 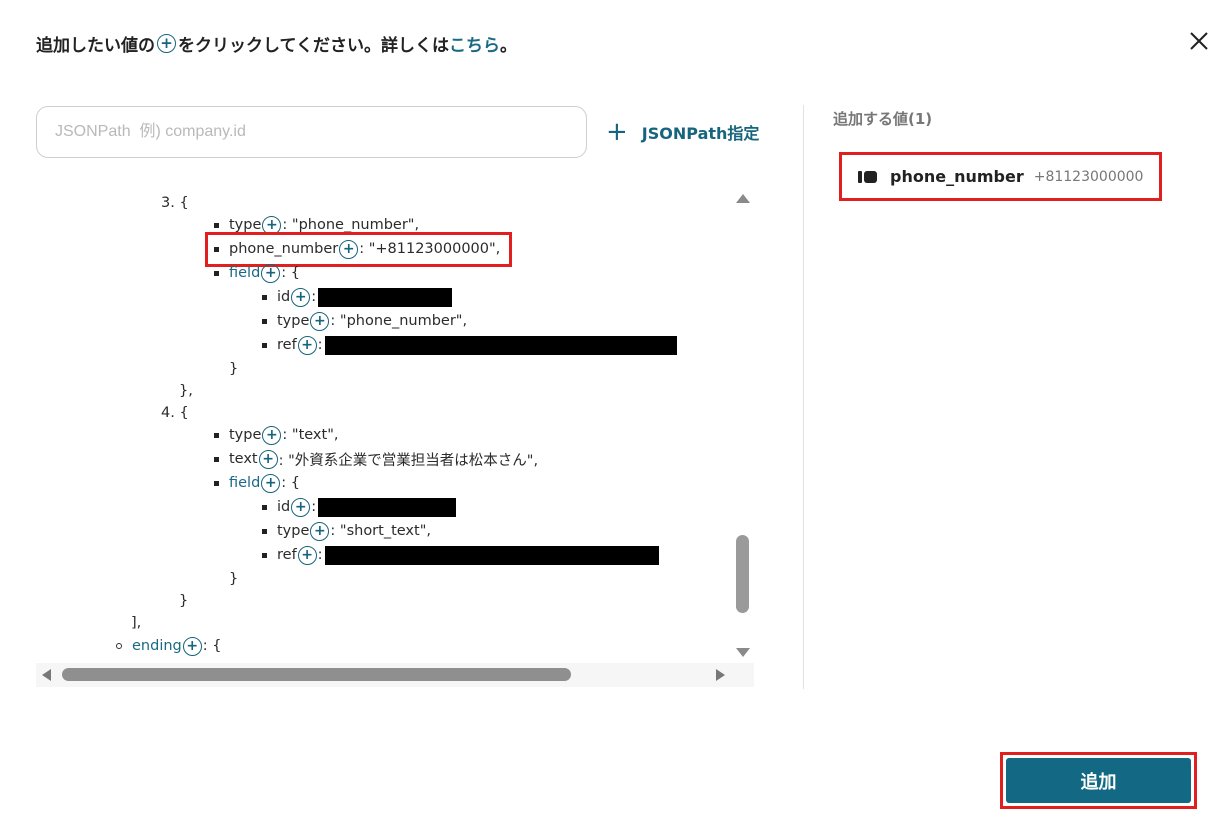 I want to click on instruction-text: 追加したい値の + をクリックしてください。詳しくは こちら 。, so click(x=276, y=43).